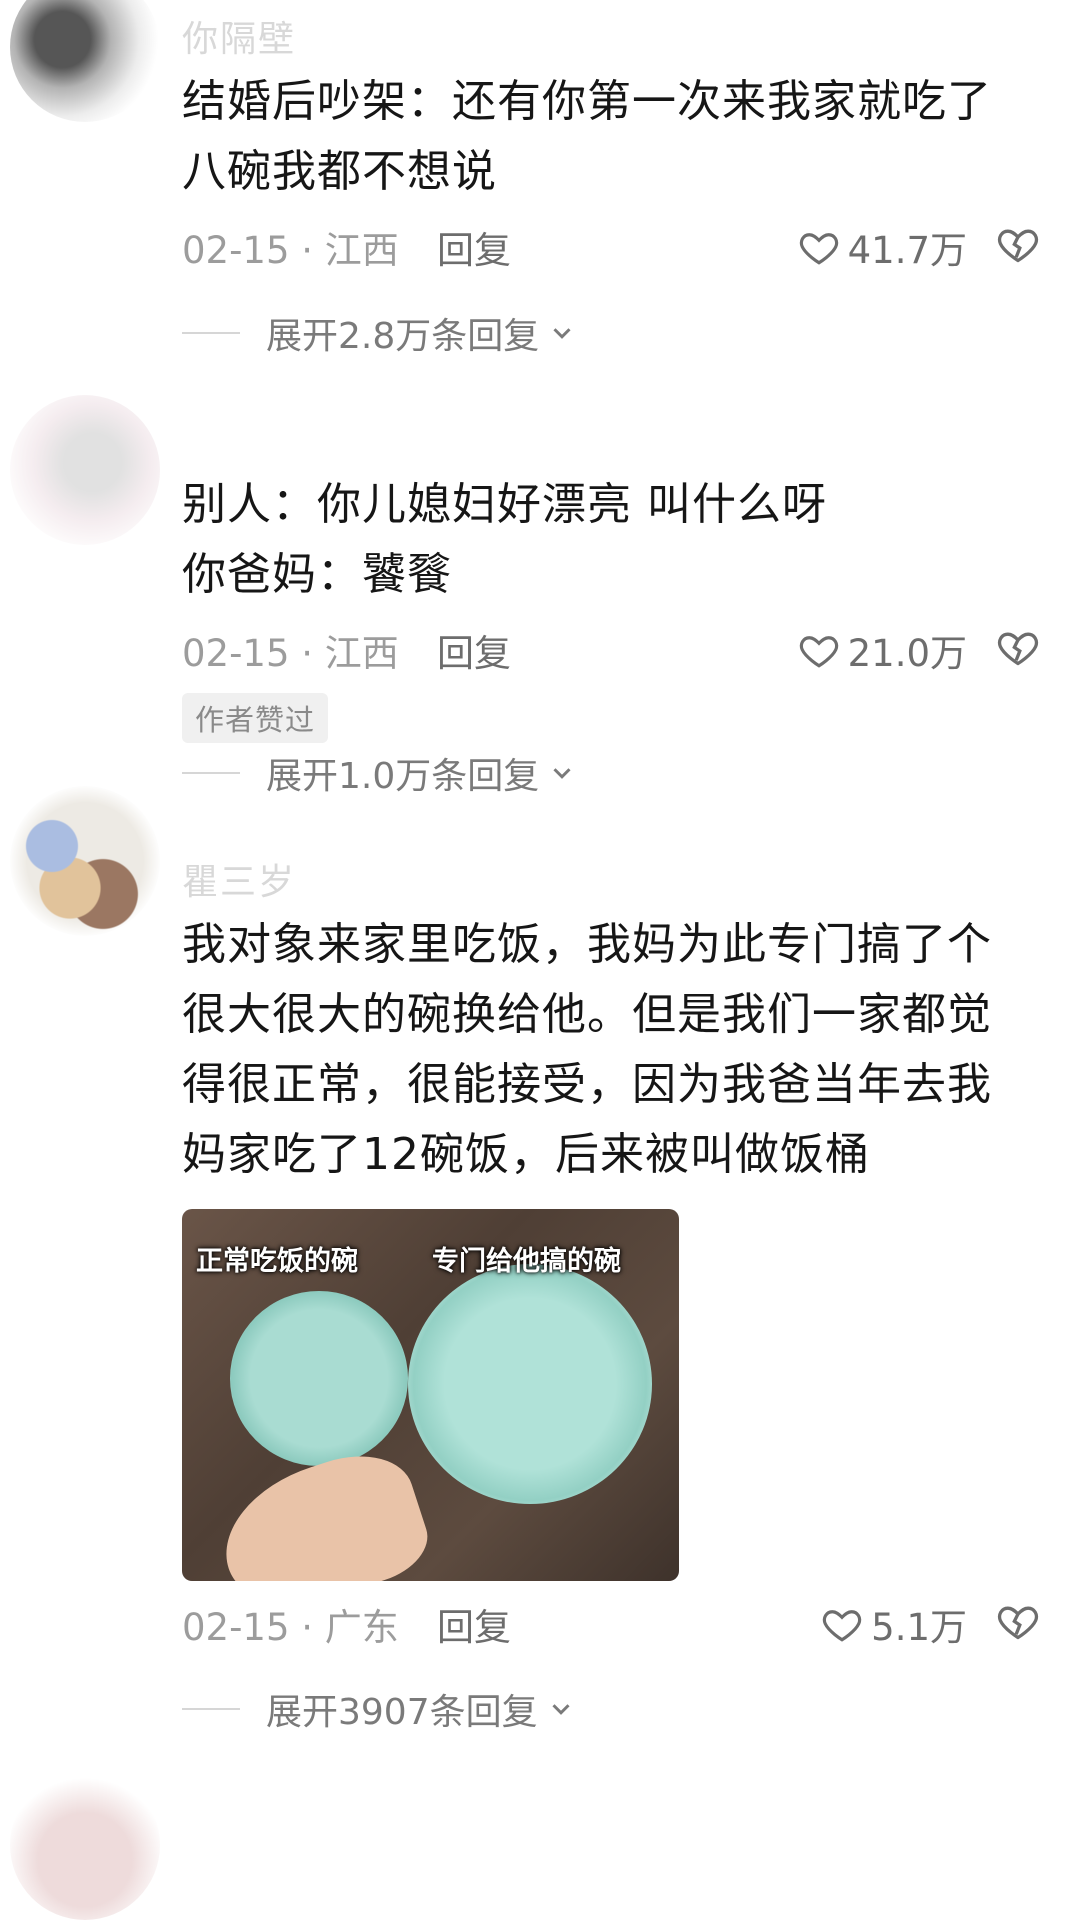 The image size is (1080, 1920). I want to click on comment-image: 正常吃饭的碗 专门给他搞的碗, so click(430, 1395).